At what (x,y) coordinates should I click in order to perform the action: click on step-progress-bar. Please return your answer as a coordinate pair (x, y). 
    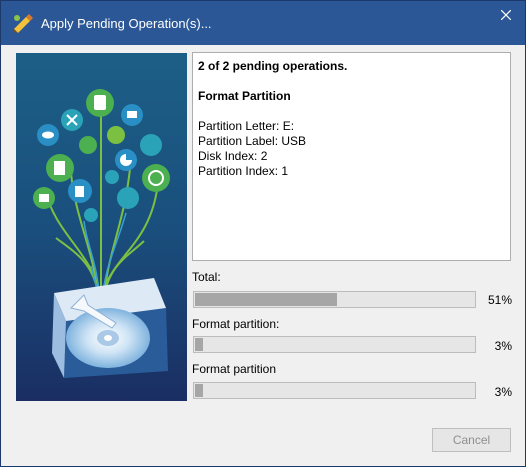
    Looking at the image, I should click on (334, 390).